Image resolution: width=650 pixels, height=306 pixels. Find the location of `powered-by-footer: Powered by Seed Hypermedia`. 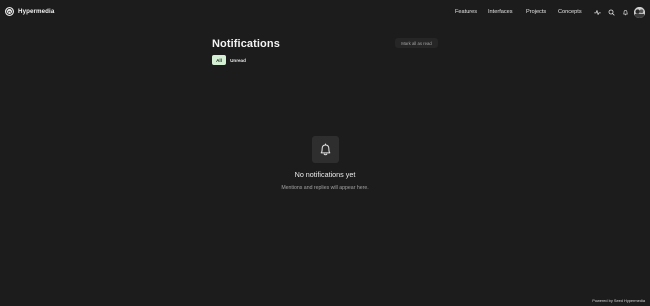

powered-by-footer: Powered by Seed Hypermedia is located at coordinates (618, 300).